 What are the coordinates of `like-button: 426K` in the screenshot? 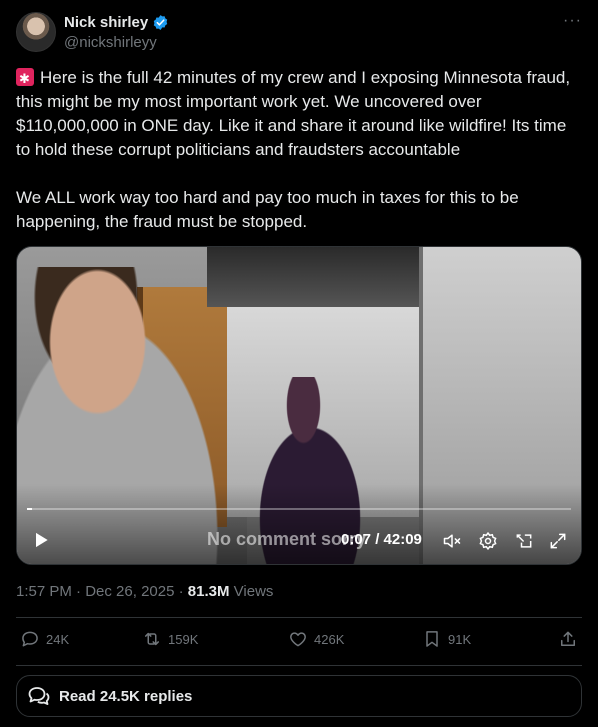 It's located at (316, 639).